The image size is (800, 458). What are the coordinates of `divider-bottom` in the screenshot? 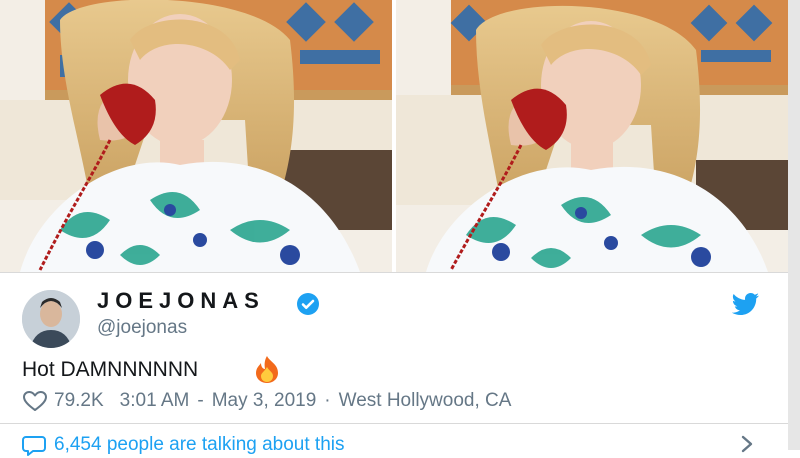 It's located at (394, 423).